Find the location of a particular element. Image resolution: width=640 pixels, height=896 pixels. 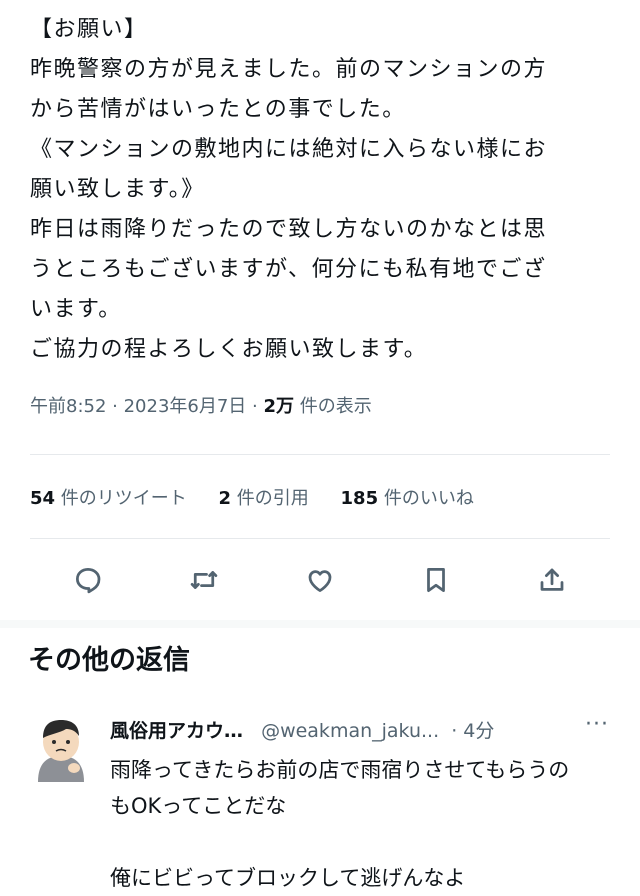

reply-line: もOKってことだな is located at coordinates (198, 806).